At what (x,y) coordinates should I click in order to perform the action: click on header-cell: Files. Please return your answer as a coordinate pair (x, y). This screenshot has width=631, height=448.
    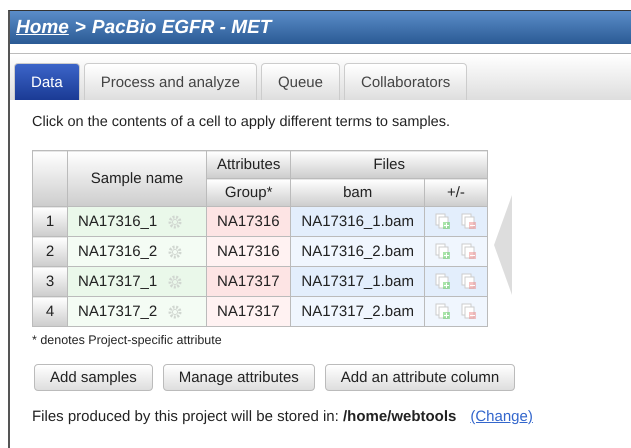
    Looking at the image, I should click on (389, 164).